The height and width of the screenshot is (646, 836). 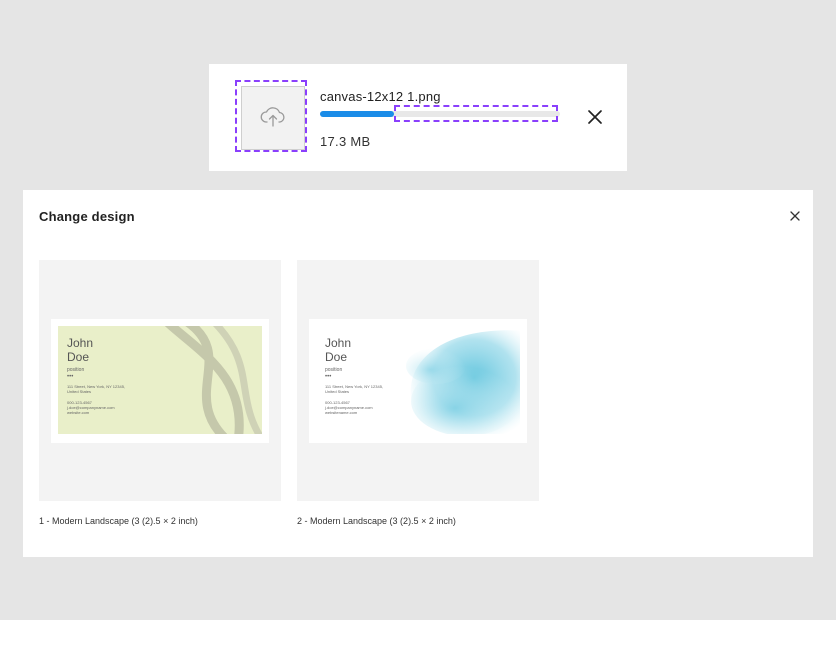 I want to click on card-website: website.com, so click(x=78, y=412).